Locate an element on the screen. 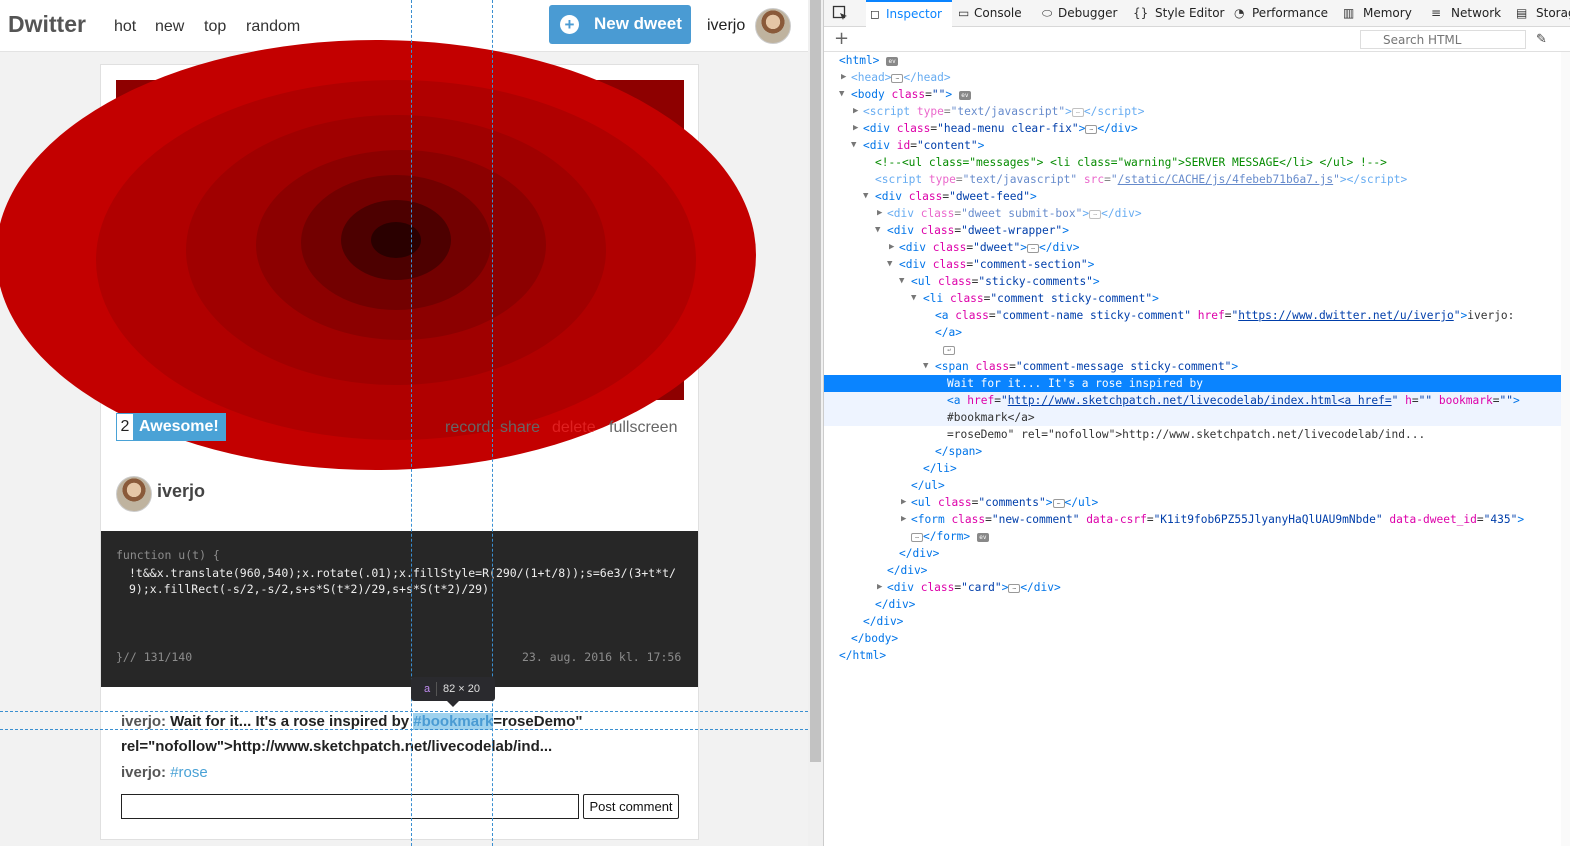 This screenshot has height=846, width=1570. tab-network: ≡ Network is located at coordinates (1466, 13).